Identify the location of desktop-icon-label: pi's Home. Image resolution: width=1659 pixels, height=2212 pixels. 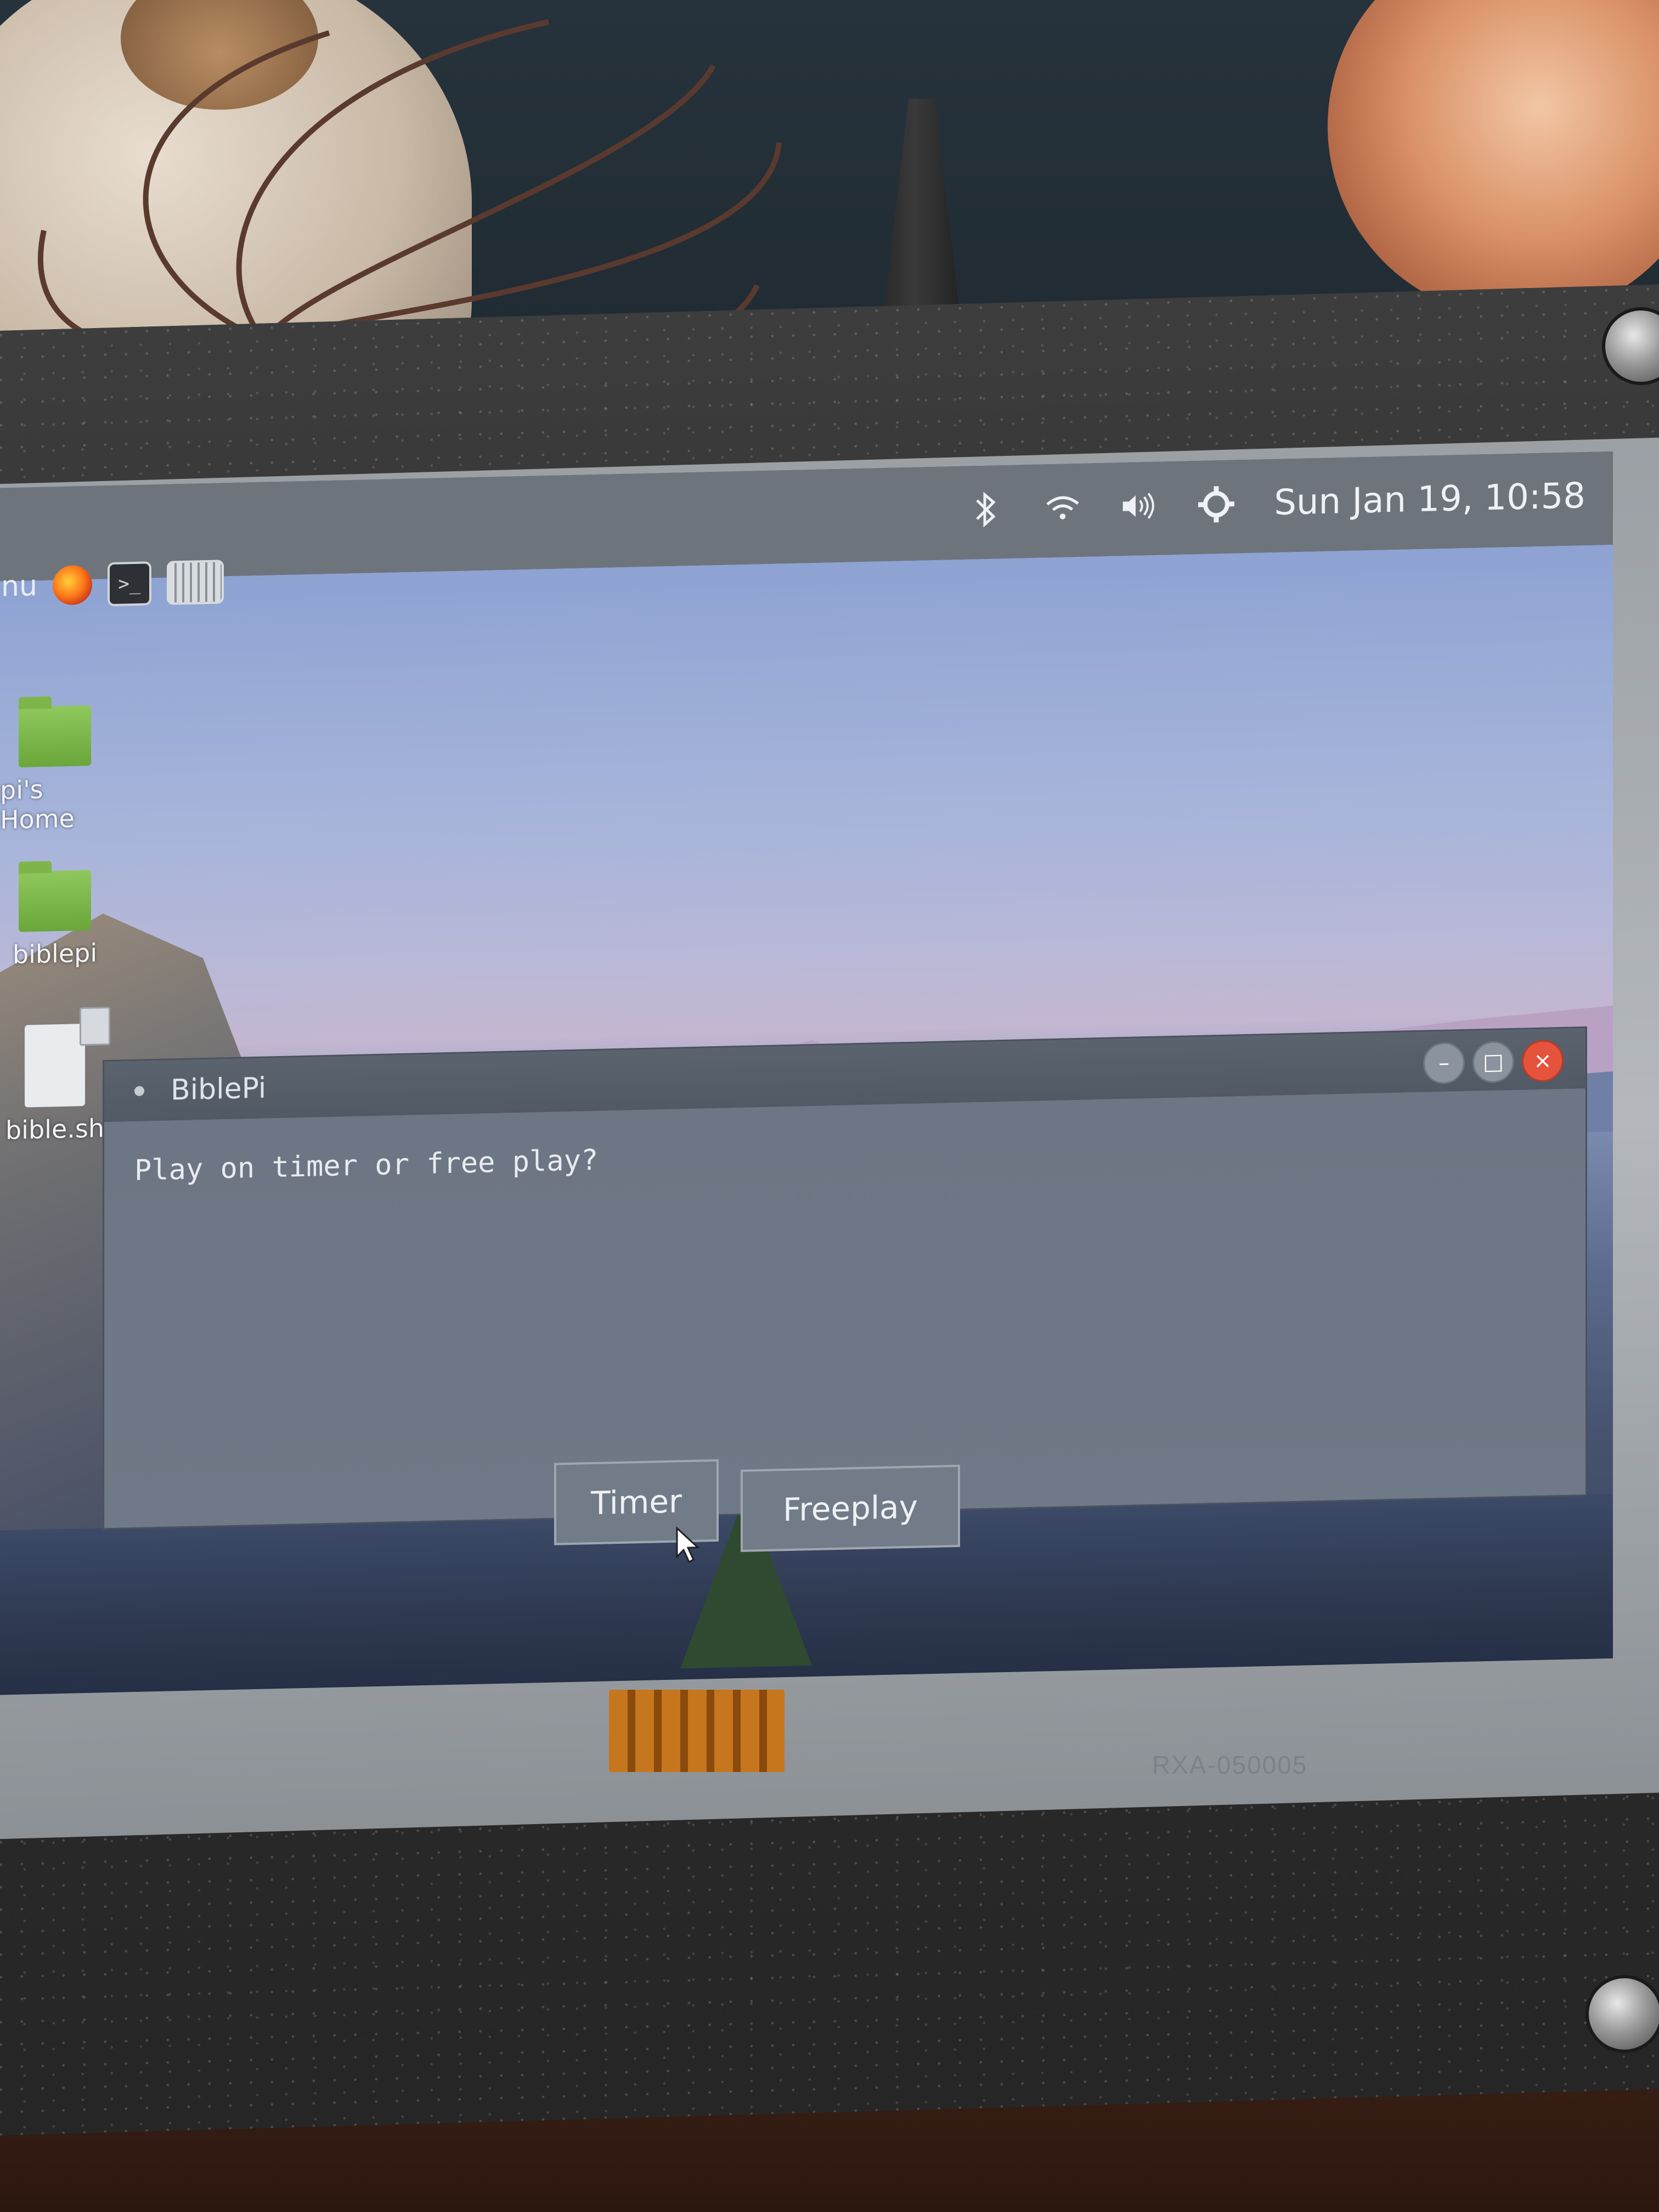
(37, 804).